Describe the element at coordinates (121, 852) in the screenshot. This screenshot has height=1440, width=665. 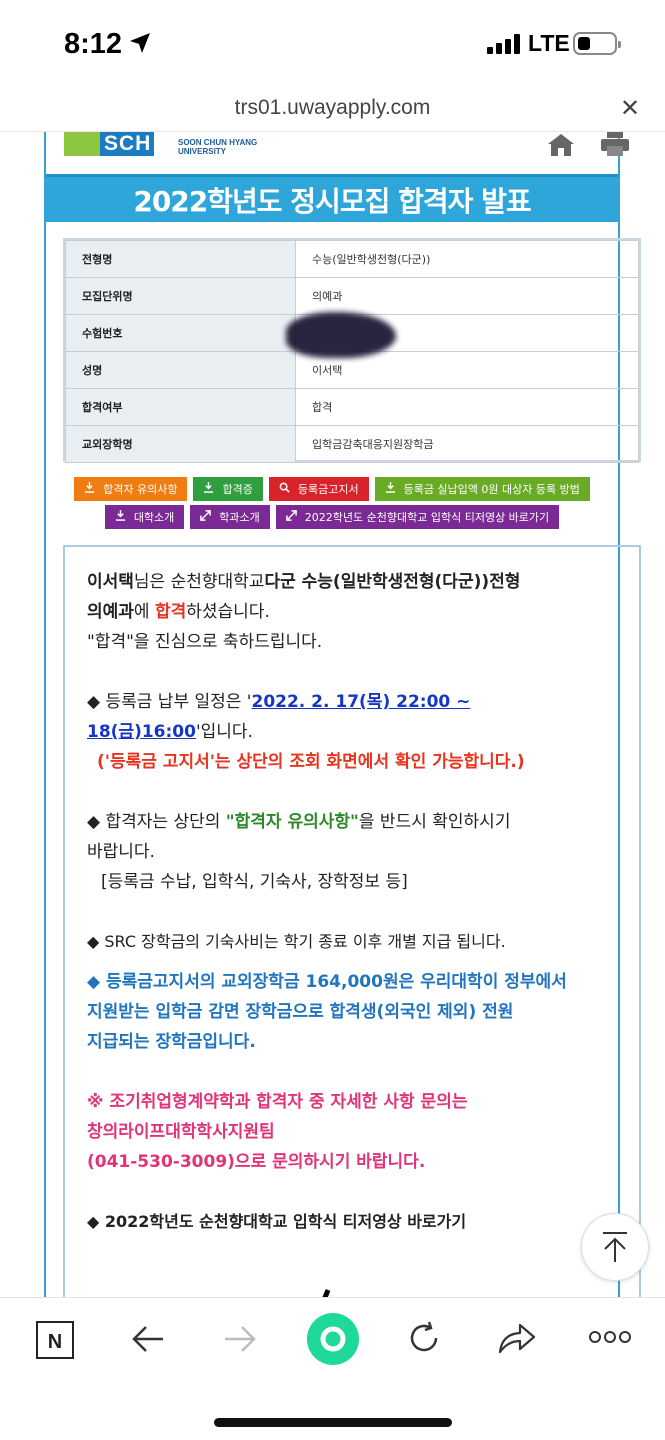
I see `msg-text: 바랍니다.` at that location.